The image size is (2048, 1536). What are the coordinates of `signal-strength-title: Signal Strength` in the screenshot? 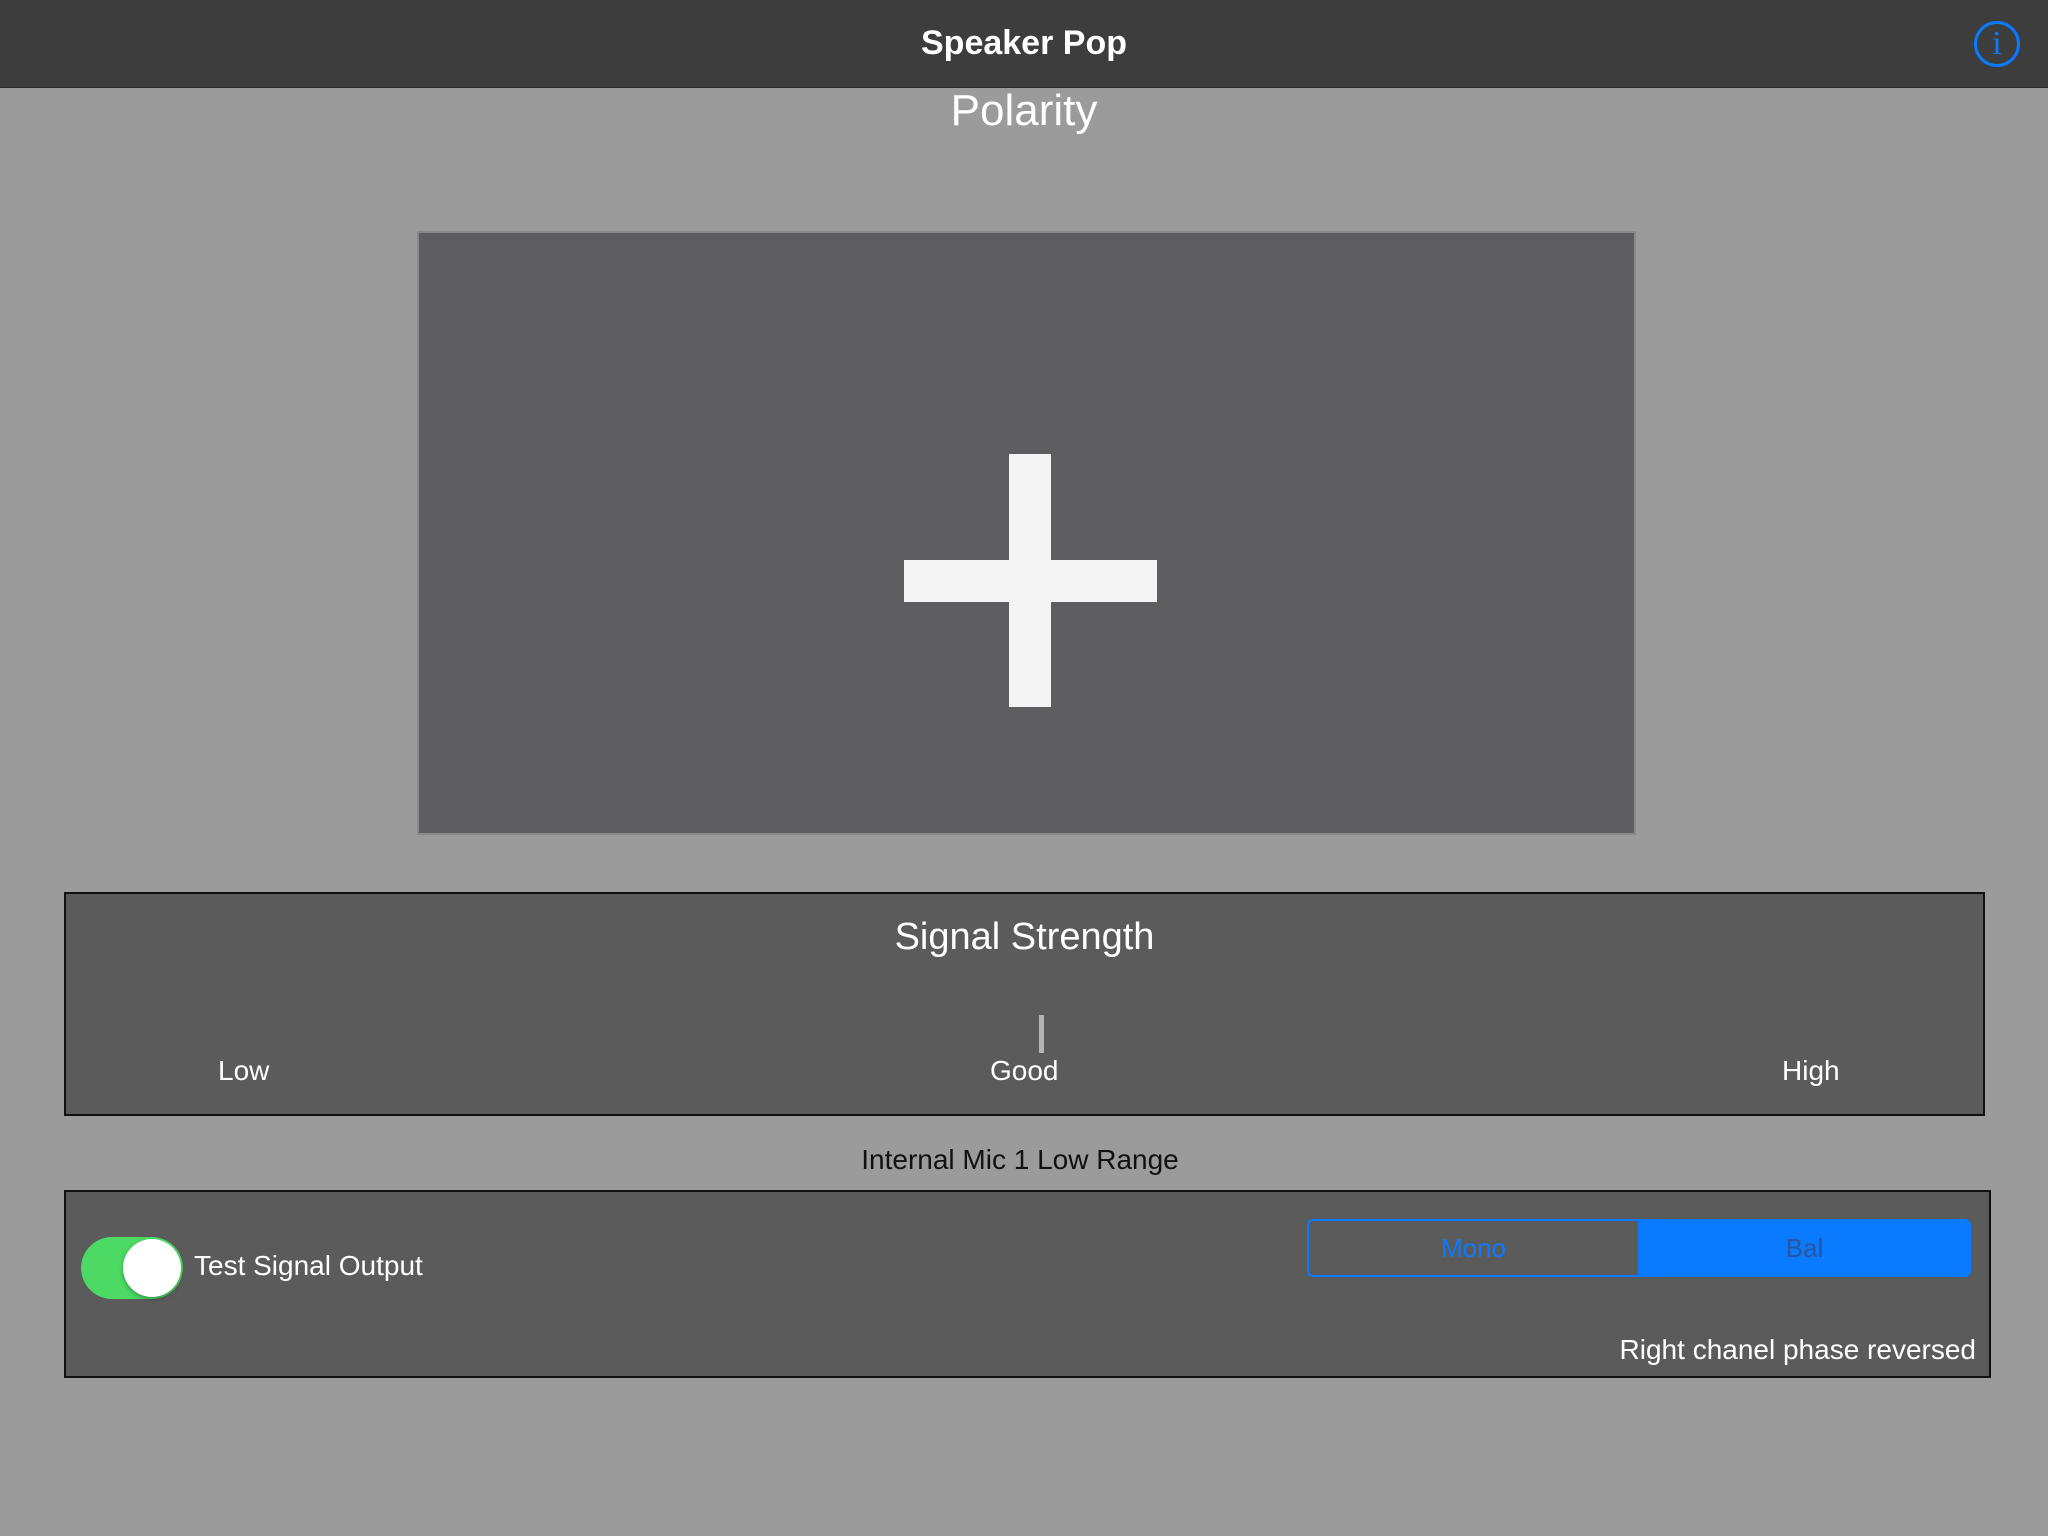 It's located at (1024, 937).